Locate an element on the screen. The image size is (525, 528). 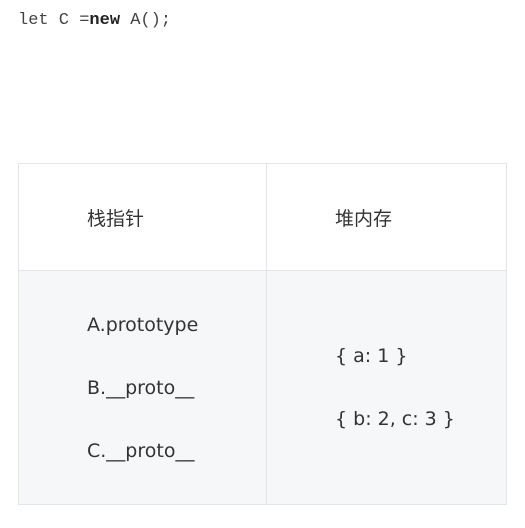
header-stack-pointer: 栈指针 is located at coordinates (142, 217).